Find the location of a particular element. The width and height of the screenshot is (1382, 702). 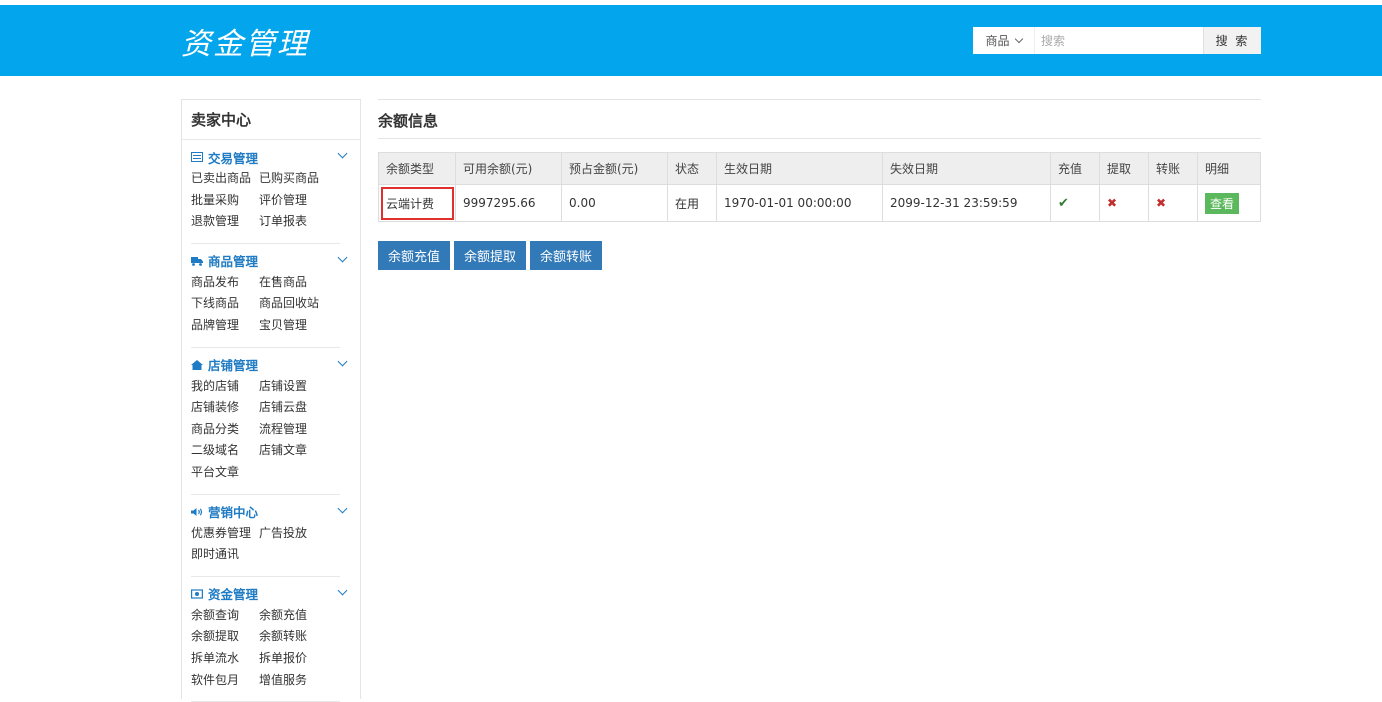

sidebar-link: 商品发布 is located at coordinates (225, 283).